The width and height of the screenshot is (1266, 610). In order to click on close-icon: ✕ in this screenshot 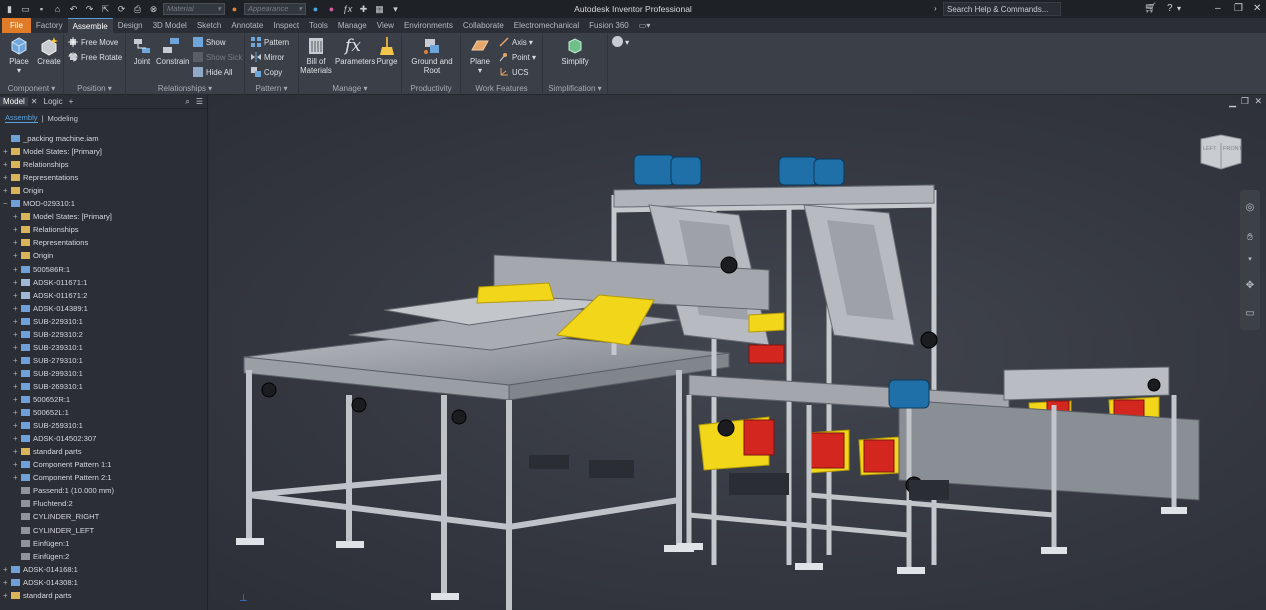, I will do `click(1257, 9)`.